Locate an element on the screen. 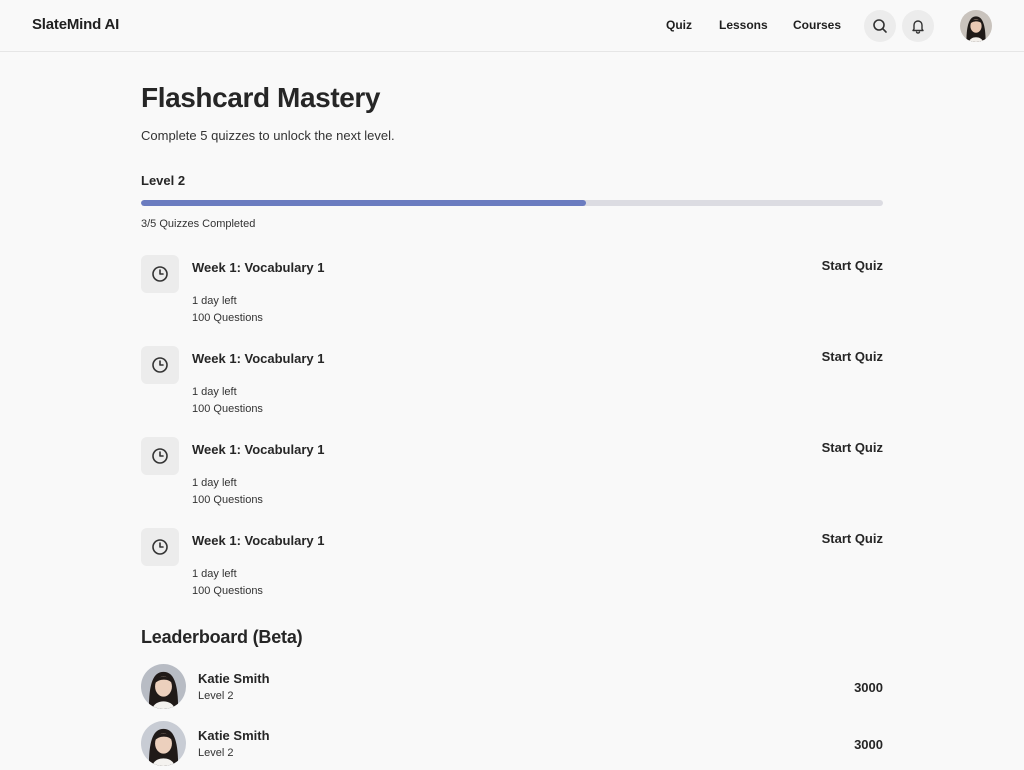 The image size is (1024, 770). level-progress-bar is located at coordinates (512, 203).